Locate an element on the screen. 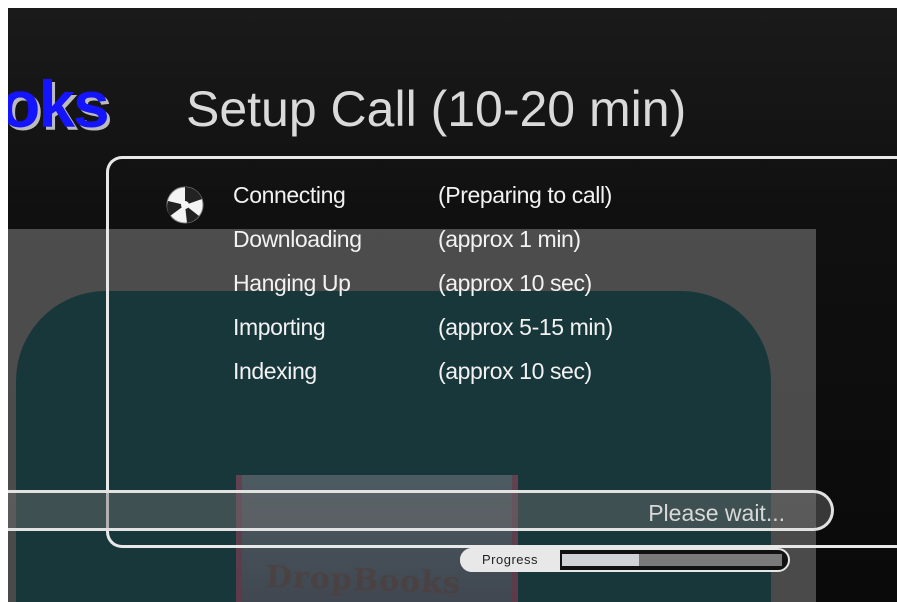 The height and width of the screenshot is (602, 897). step-name: Connecting is located at coordinates (289, 195).